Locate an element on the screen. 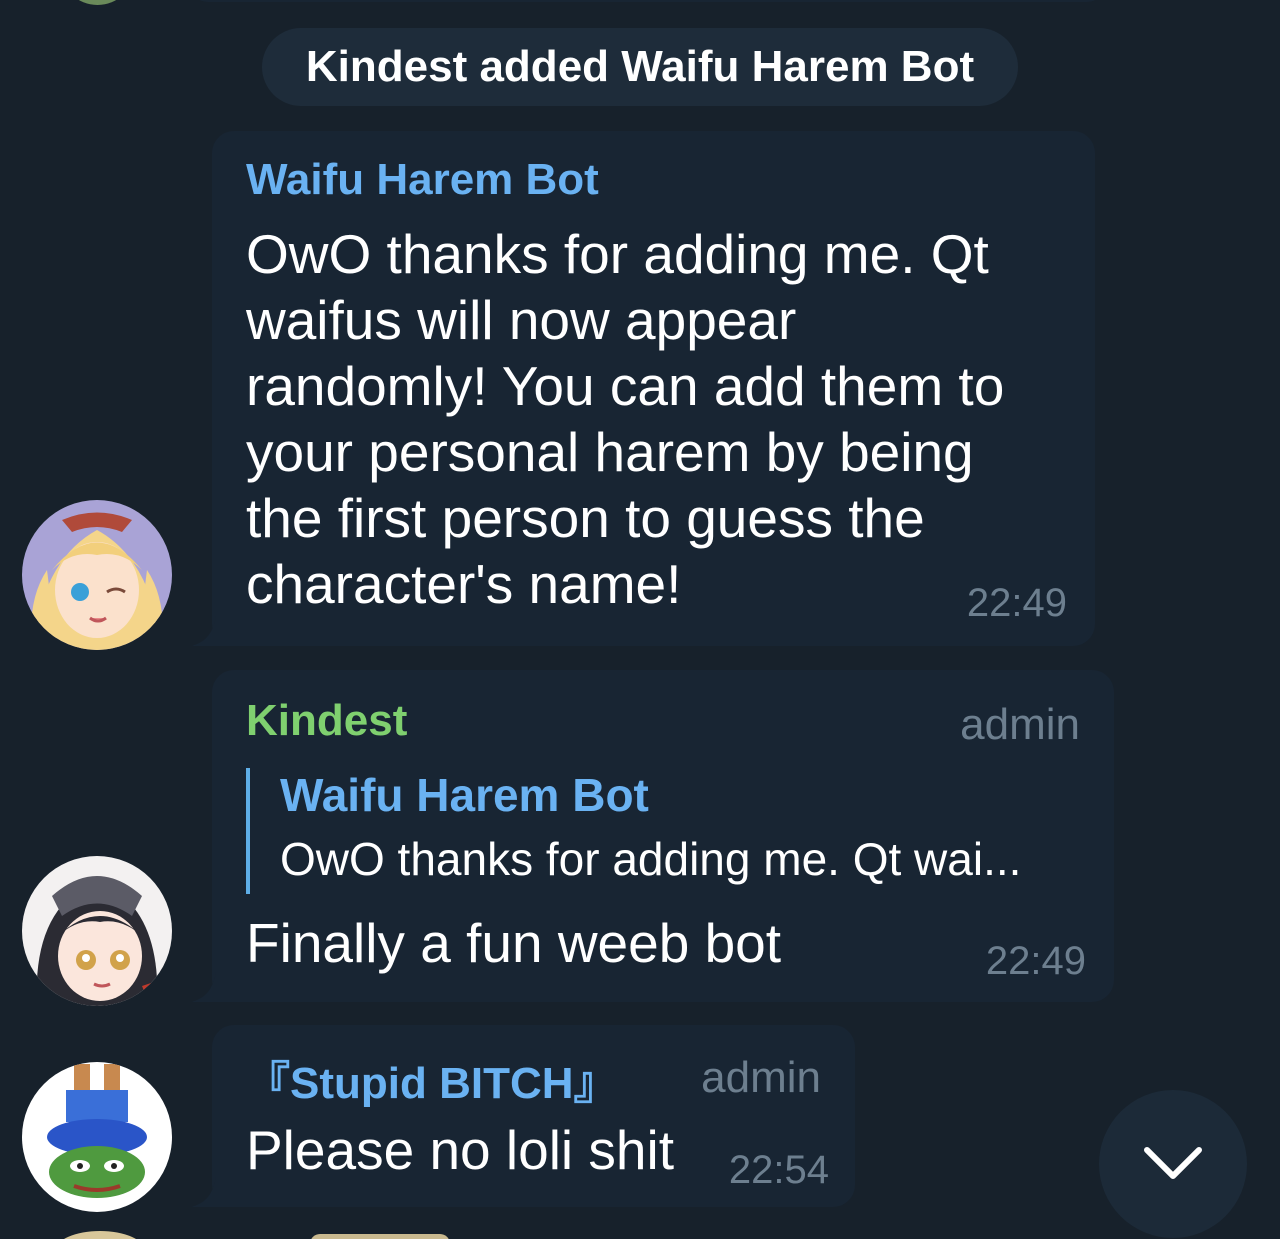 This screenshot has height=1239, width=1280. scroll-to-bottom-button is located at coordinates (1173, 1164).